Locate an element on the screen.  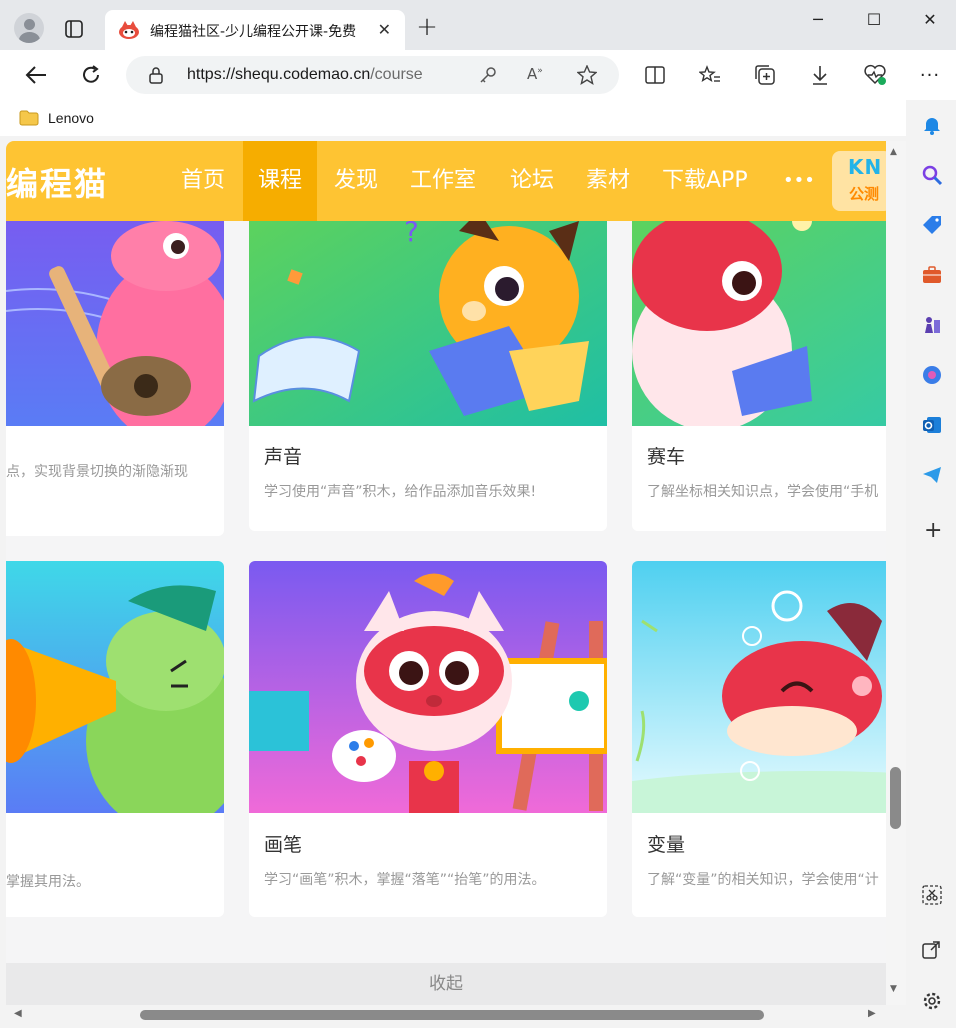
nav-discover: 发现 is located at coordinates (356, 181).